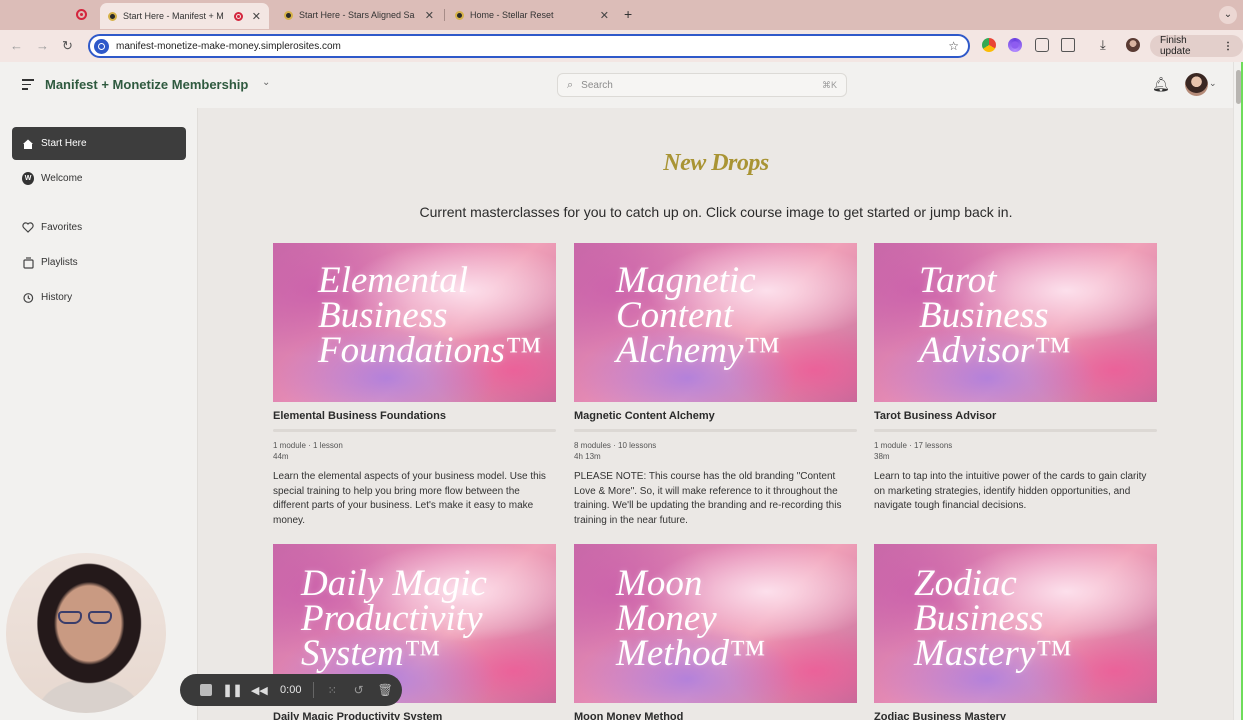  I want to click on search-shortcut: ⌘K, so click(829, 84).